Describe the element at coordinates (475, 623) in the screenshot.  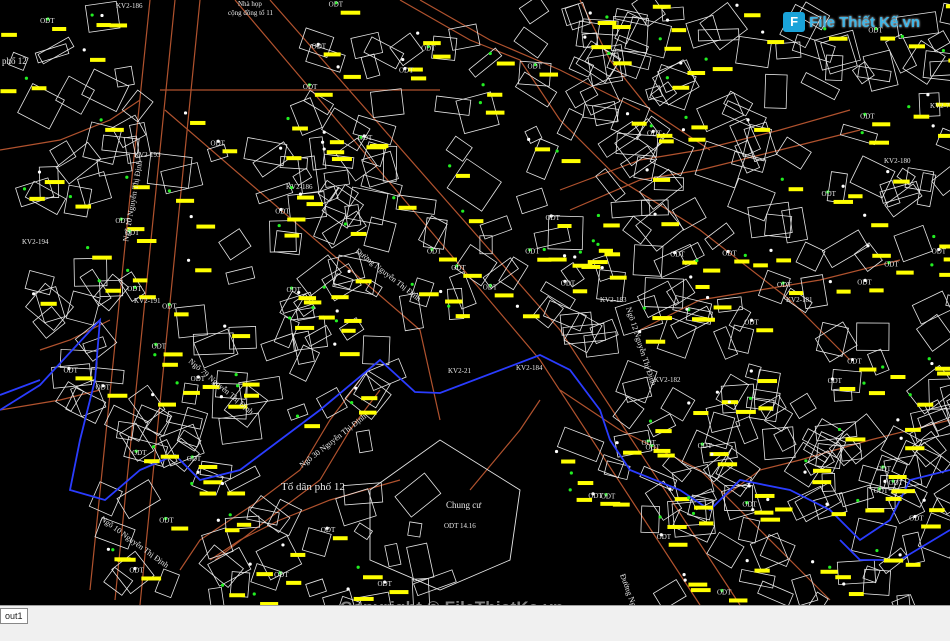
I see `layout-tab-bar: out1` at that location.